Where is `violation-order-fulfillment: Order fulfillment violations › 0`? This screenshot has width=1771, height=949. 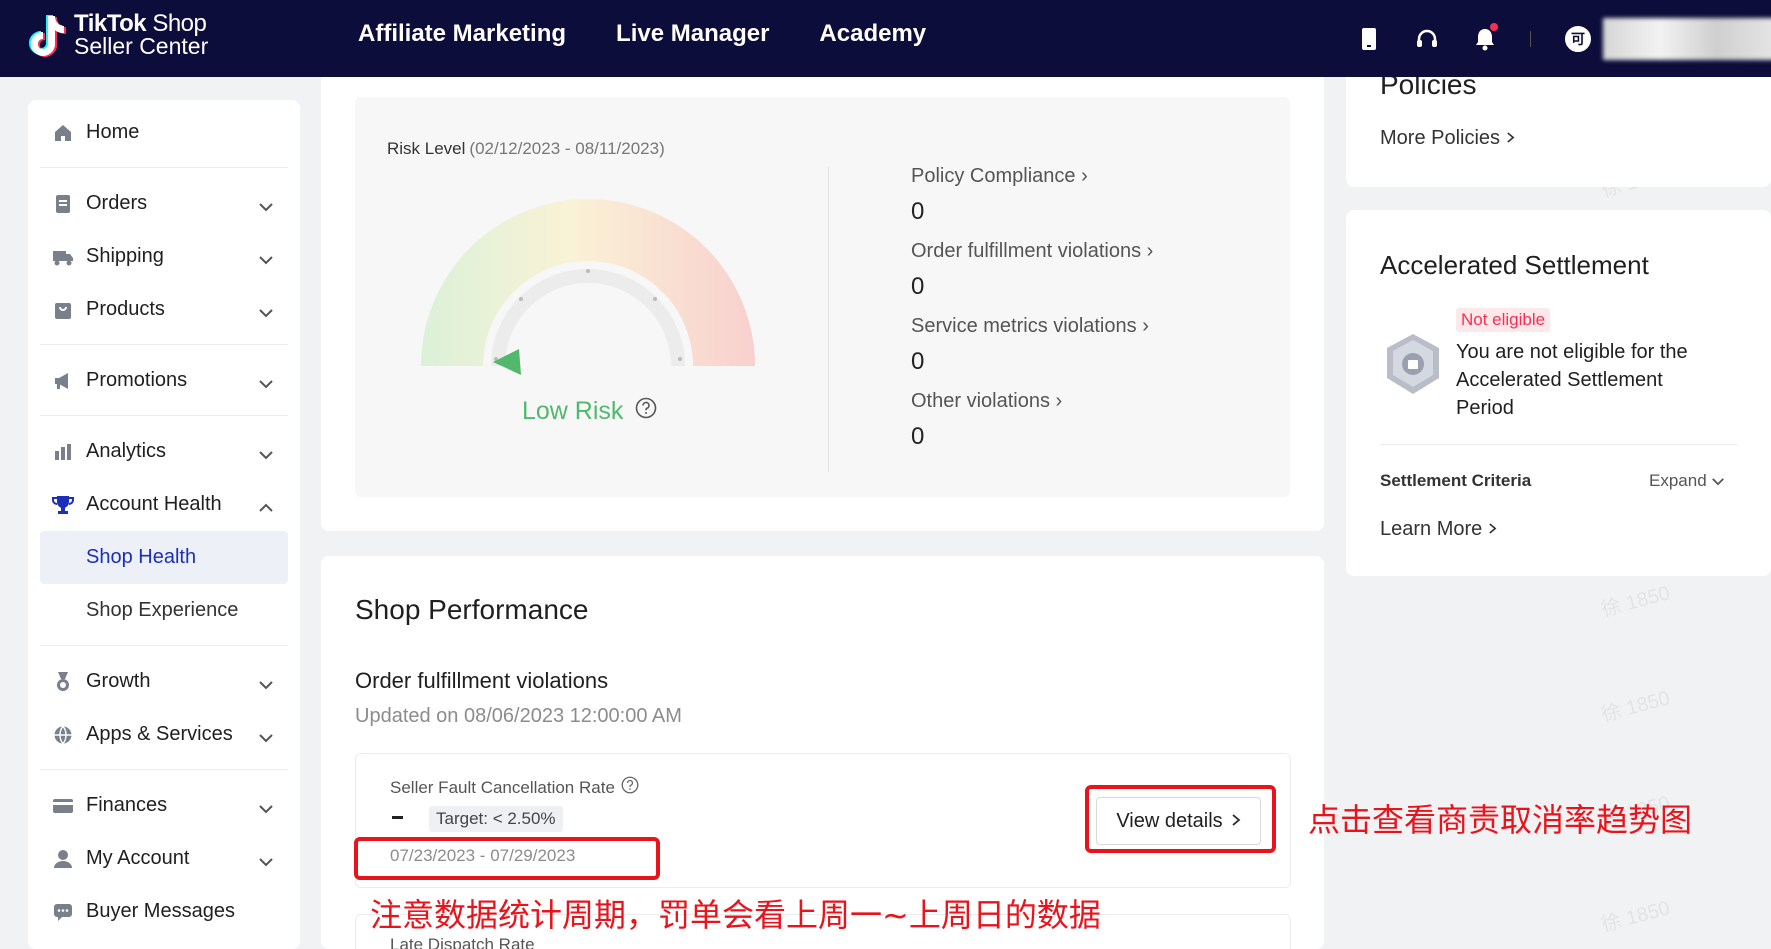
violation-order-fulfillment: Order fulfillment violations › 0 is located at coordinates (1032, 270).